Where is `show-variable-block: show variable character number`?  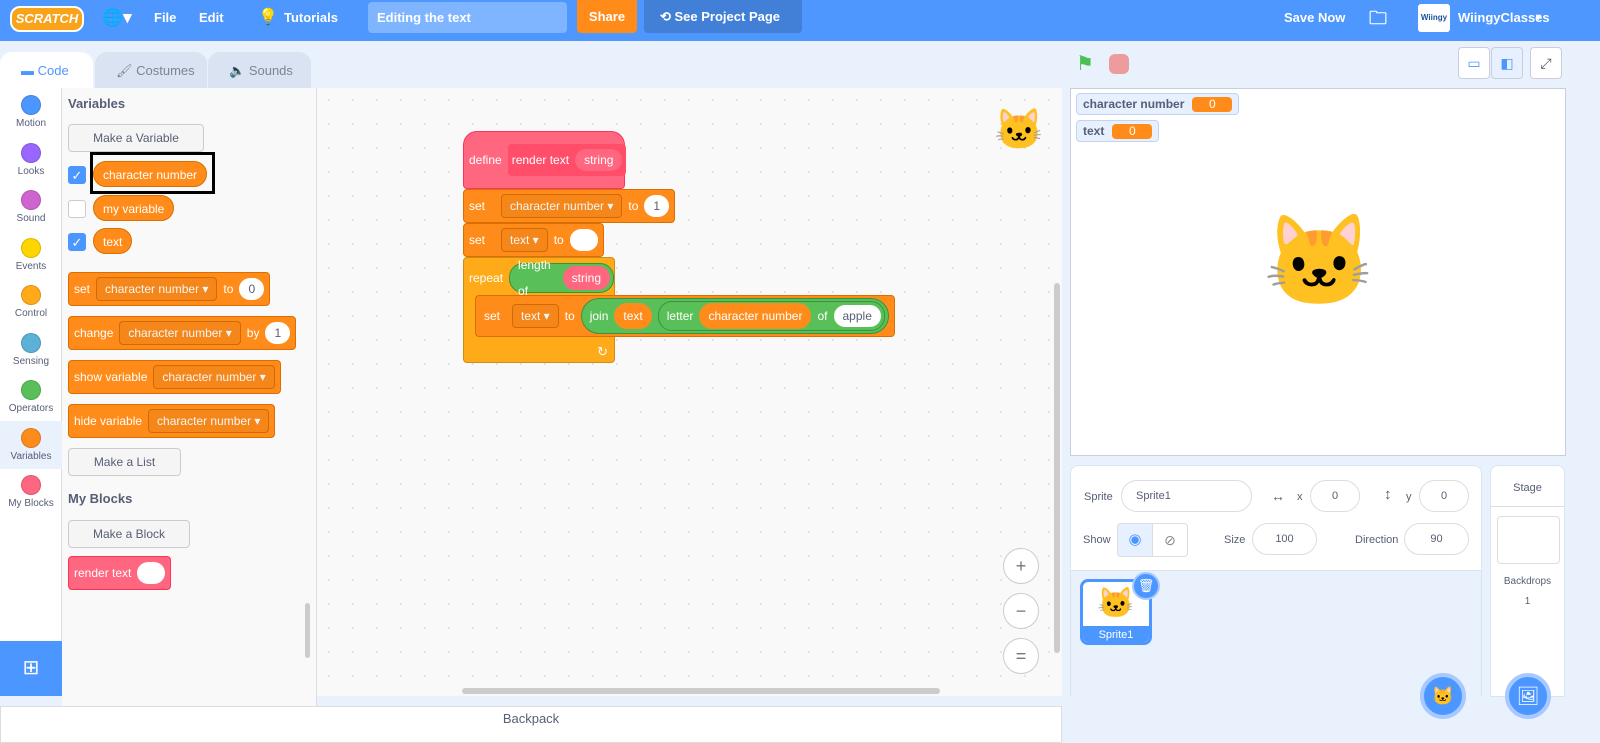 show-variable-block: show variable character number is located at coordinates (174, 377).